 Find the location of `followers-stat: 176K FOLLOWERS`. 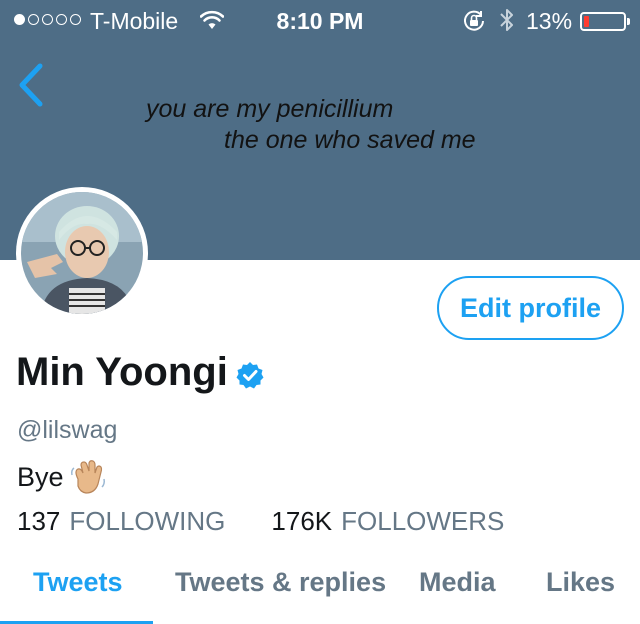

followers-stat: 176K FOLLOWERS is located at coordinates (387, 521).